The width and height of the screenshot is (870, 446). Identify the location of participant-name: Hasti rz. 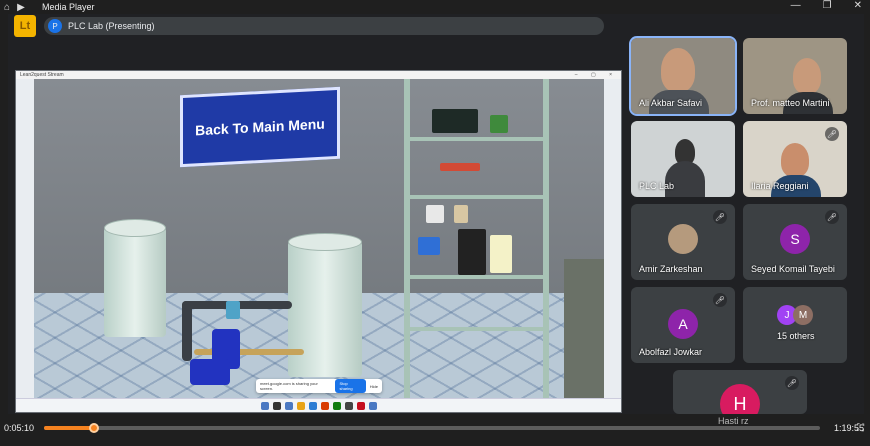
(733, 421).